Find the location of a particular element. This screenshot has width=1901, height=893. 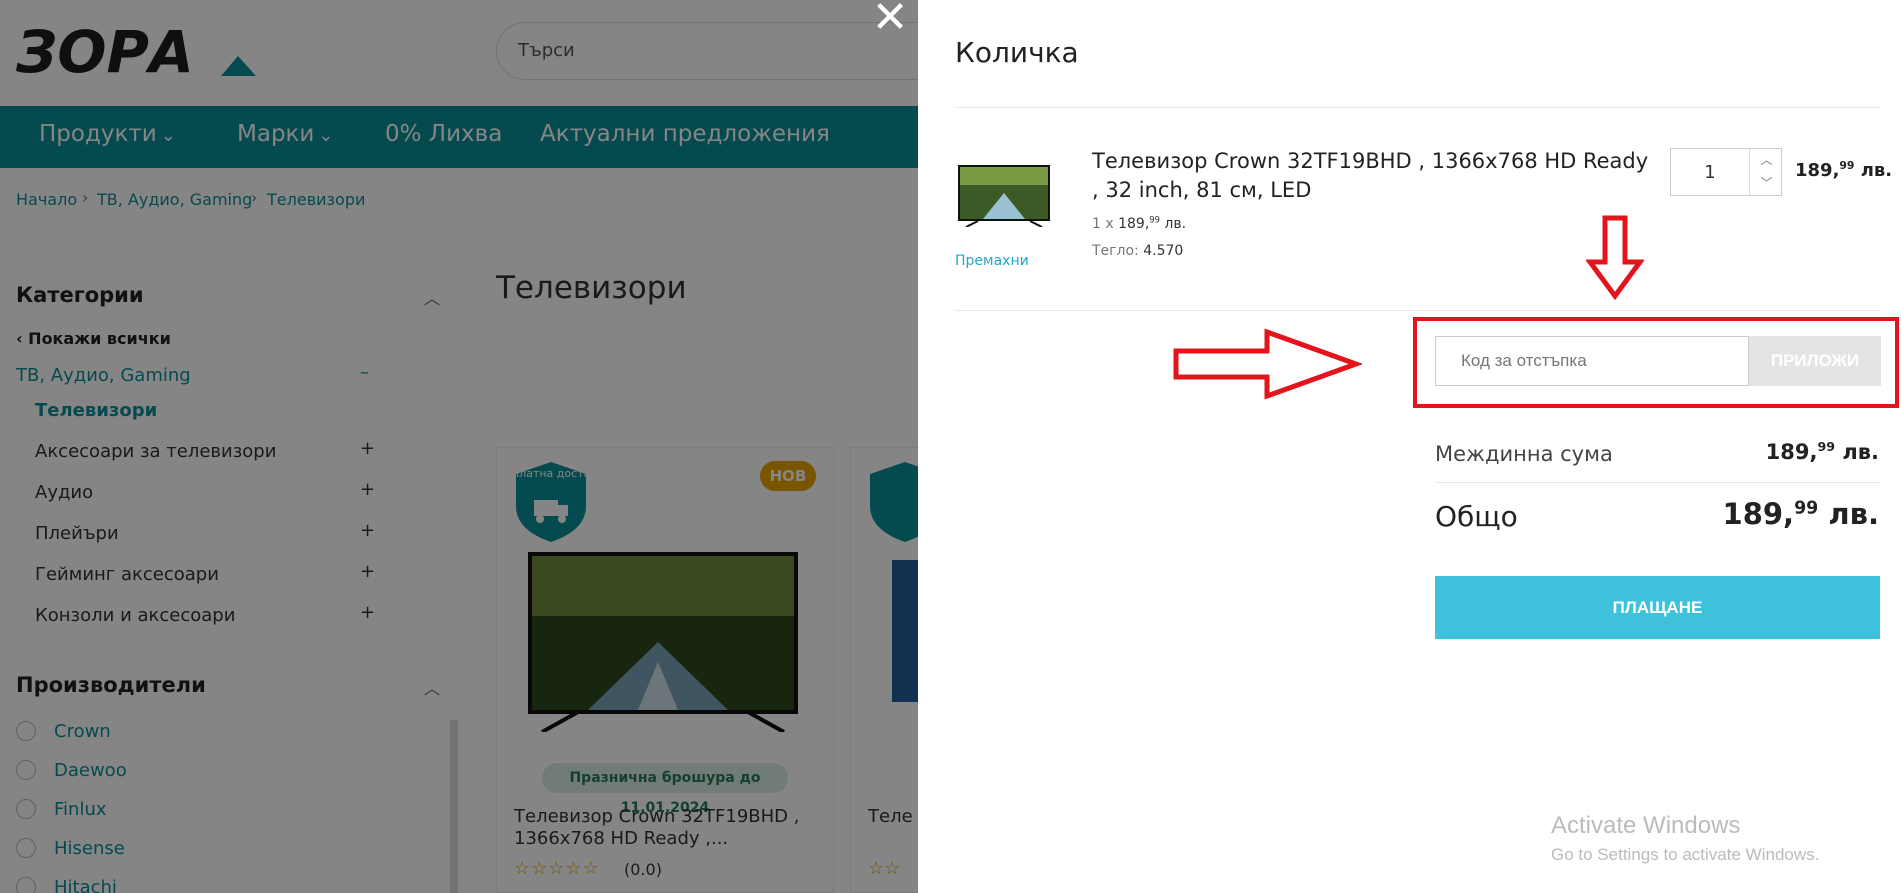

cart-item-price: 189,99 лв. is located at coordinates (1844, 170).